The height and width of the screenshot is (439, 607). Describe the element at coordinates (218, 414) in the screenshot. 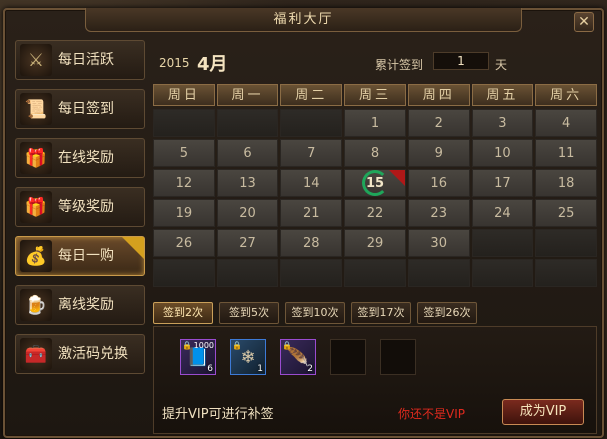

I see `vip-tip: 提升VIP可进行补签` at that location.